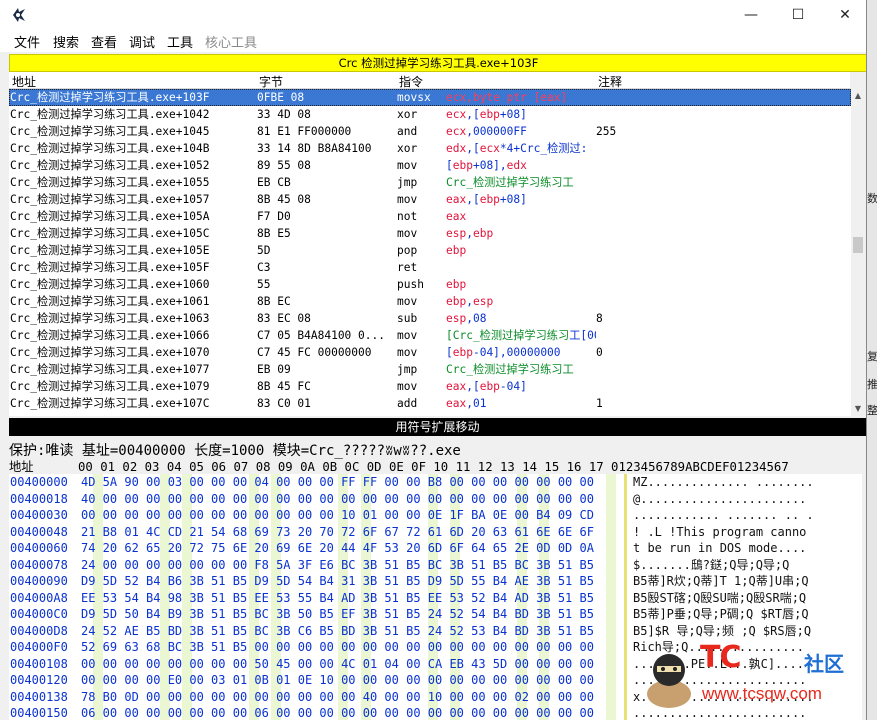 The image size is (877, 720). I want to click on disasm-opcode: sub, so click(407, 318).